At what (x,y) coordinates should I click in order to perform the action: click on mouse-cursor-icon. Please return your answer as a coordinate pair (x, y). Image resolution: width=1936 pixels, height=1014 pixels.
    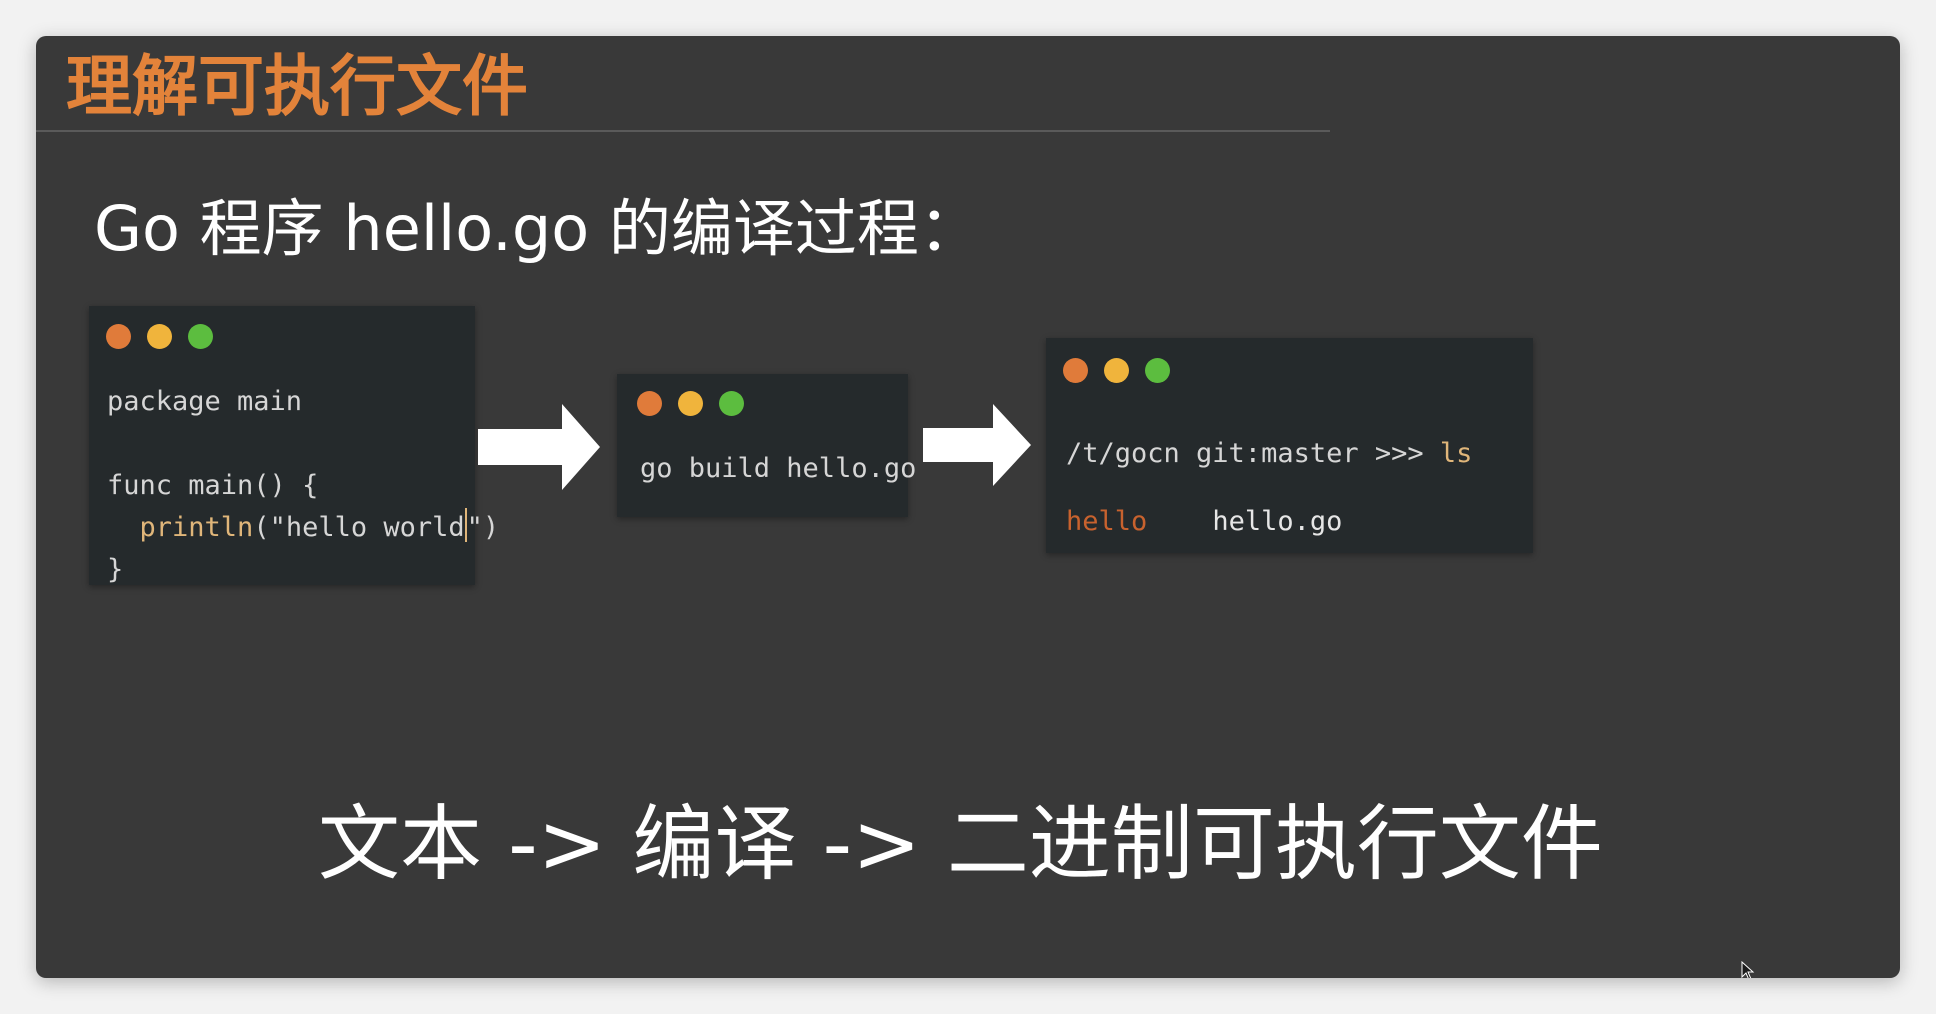
    Looking at the image, I should click on (1748, 969).